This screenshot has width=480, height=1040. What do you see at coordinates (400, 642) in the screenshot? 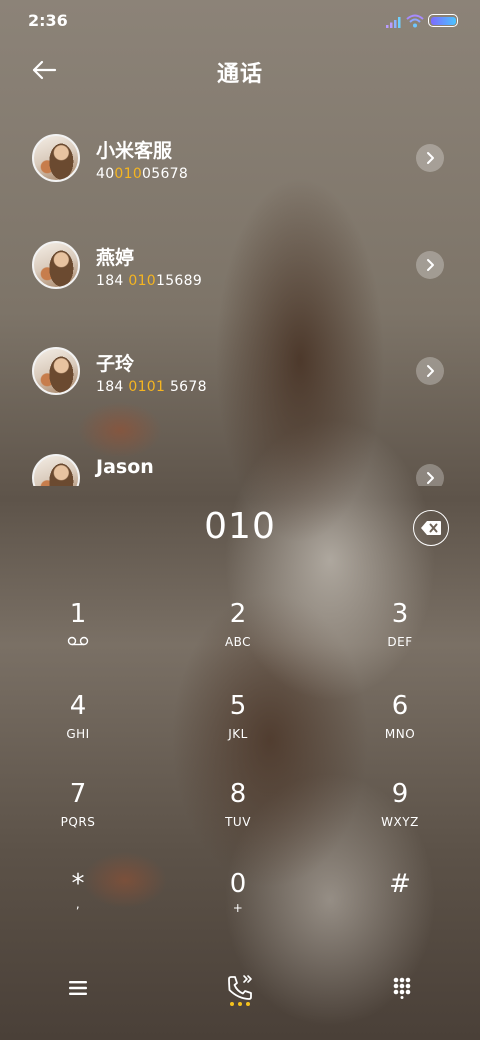
I see `key-letters: DEF` at bounding box center [400, 642].